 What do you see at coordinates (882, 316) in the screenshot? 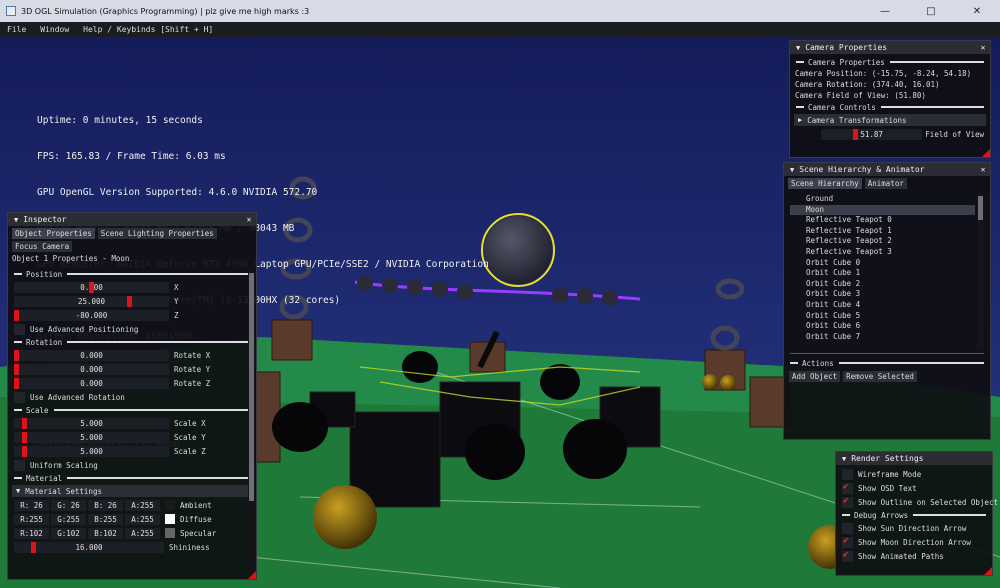
I see `hierarchy-item: Orbit Cube 5` at bounding box center [882, 316].